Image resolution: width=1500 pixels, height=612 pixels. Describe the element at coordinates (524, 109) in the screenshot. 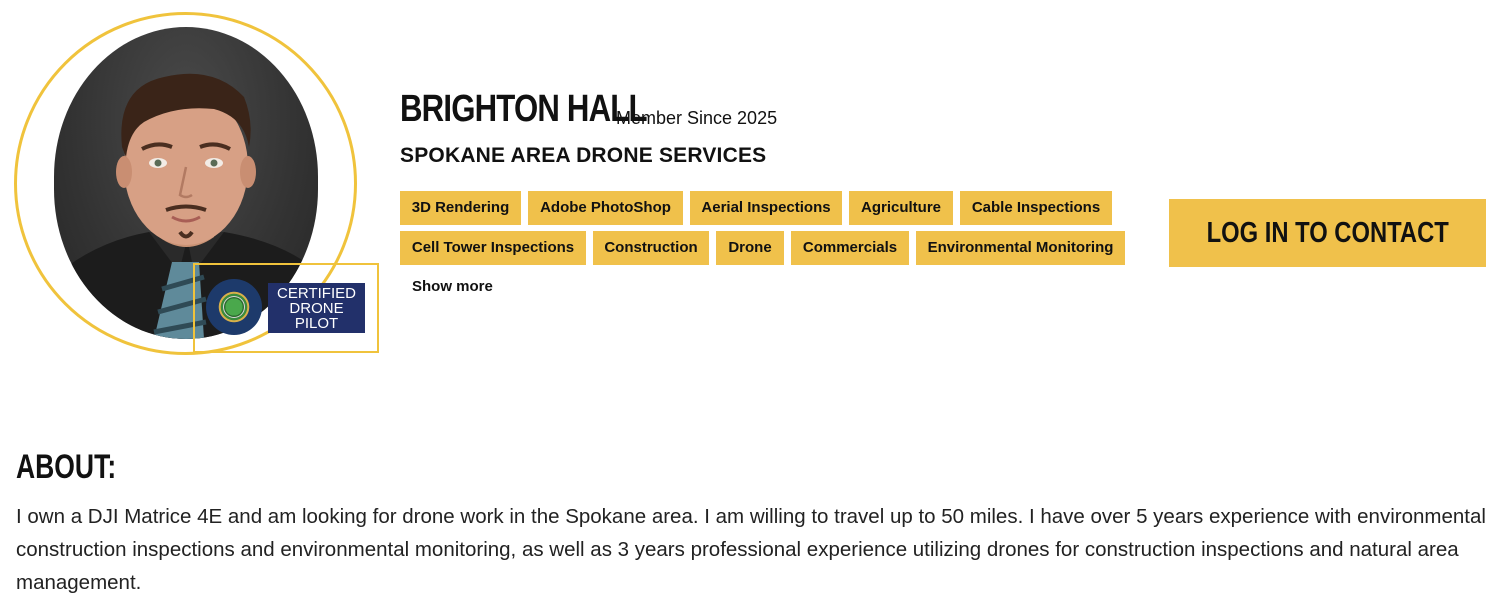

I see `profile-name: BRIGHTON HALL` at that location.